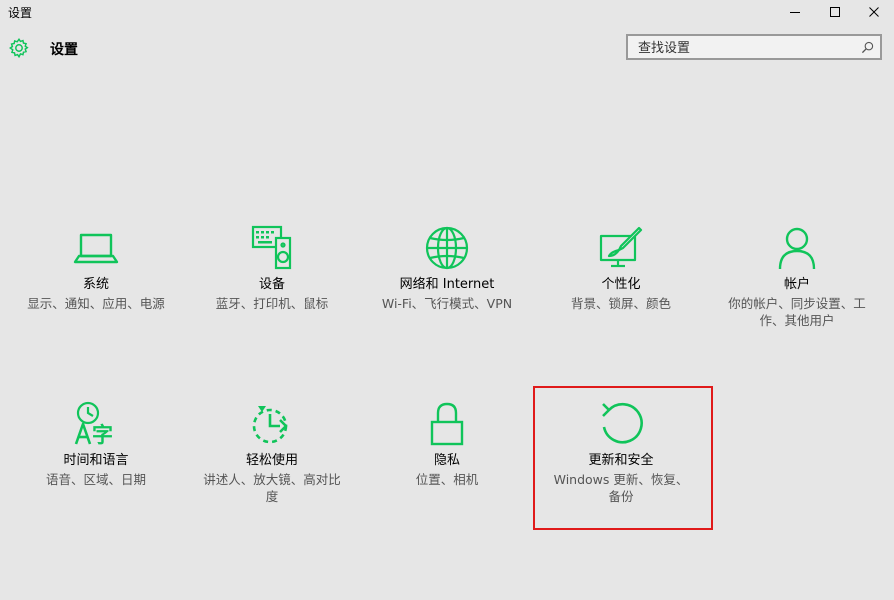 Image resolution: width=894 pixels, height=600 pixels. Describe the element at coordinates (447, 303) in the screenshot. I see `tile-description: Wi-Fi、飞行模式、VPN` at that location.